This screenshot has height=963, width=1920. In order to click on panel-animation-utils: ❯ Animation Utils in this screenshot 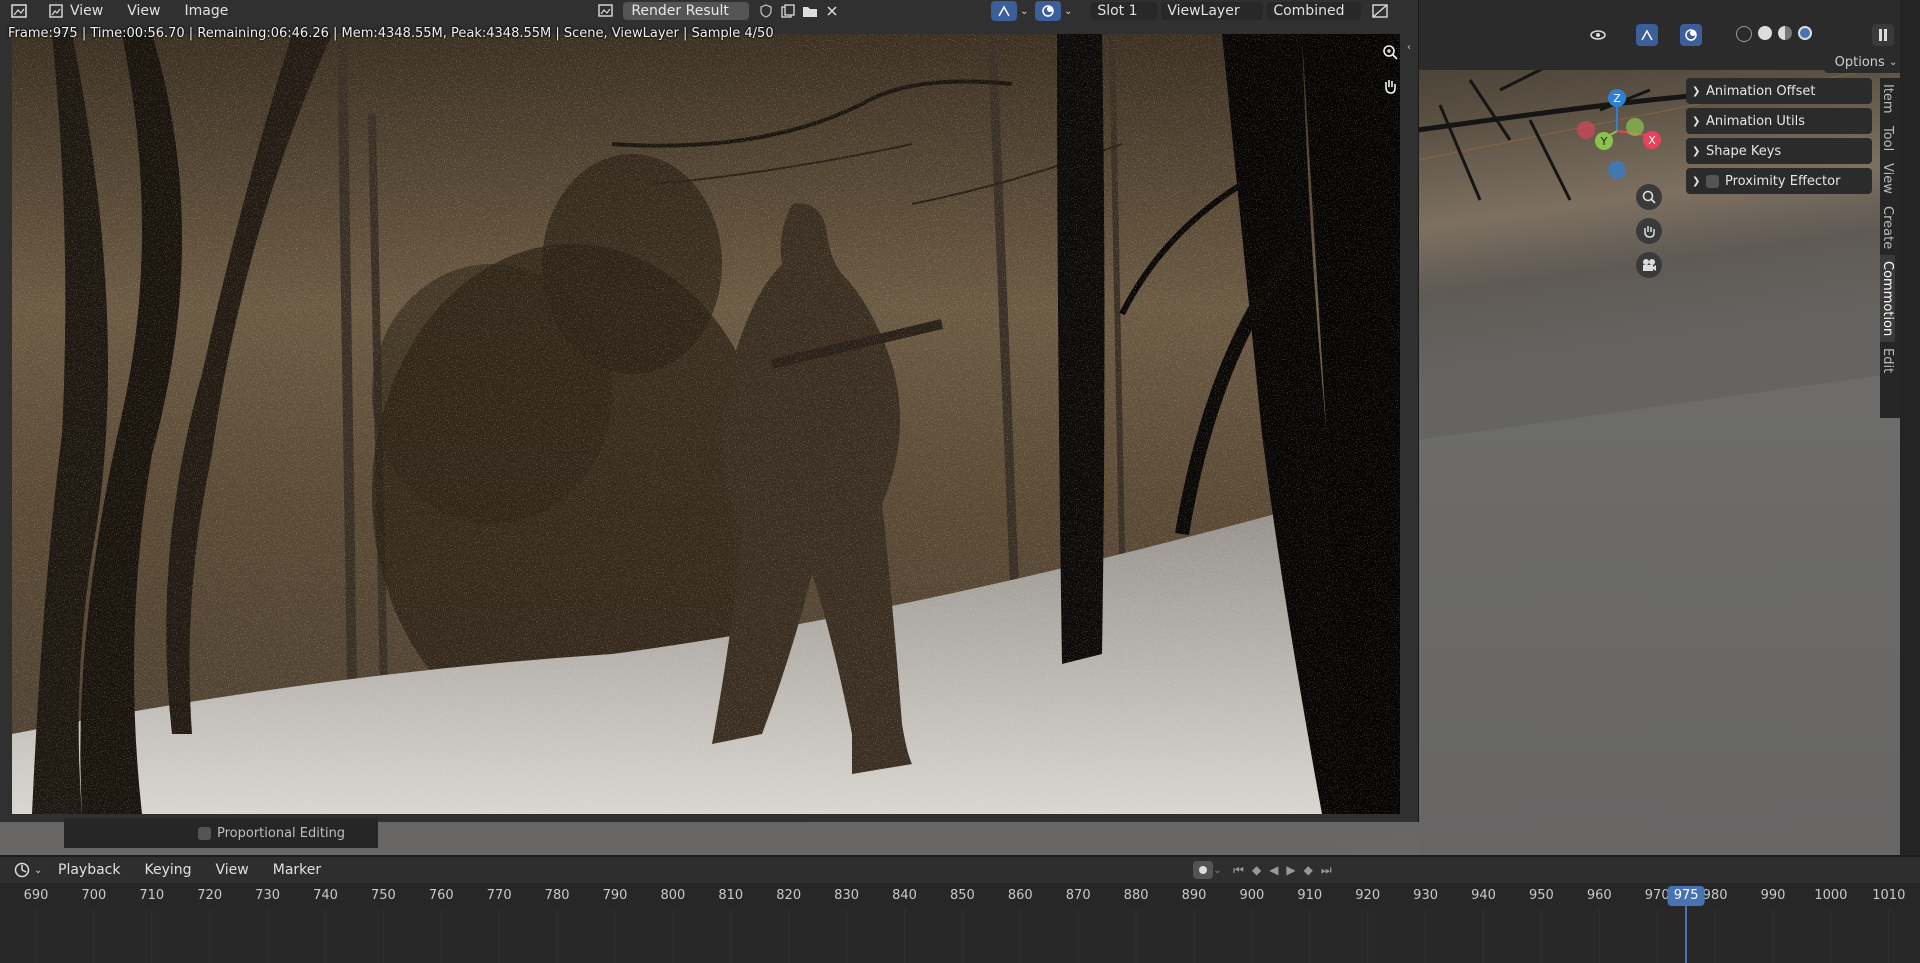, I will do `click(1779, 121)`.